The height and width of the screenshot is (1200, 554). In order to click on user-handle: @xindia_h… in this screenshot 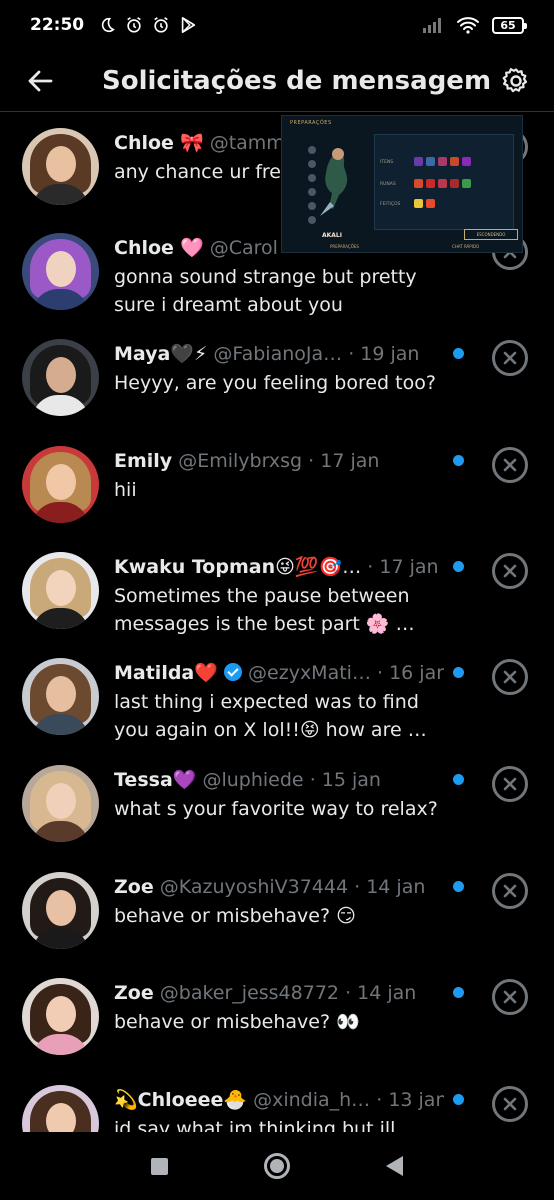, I will do `click(312, 1100)`.